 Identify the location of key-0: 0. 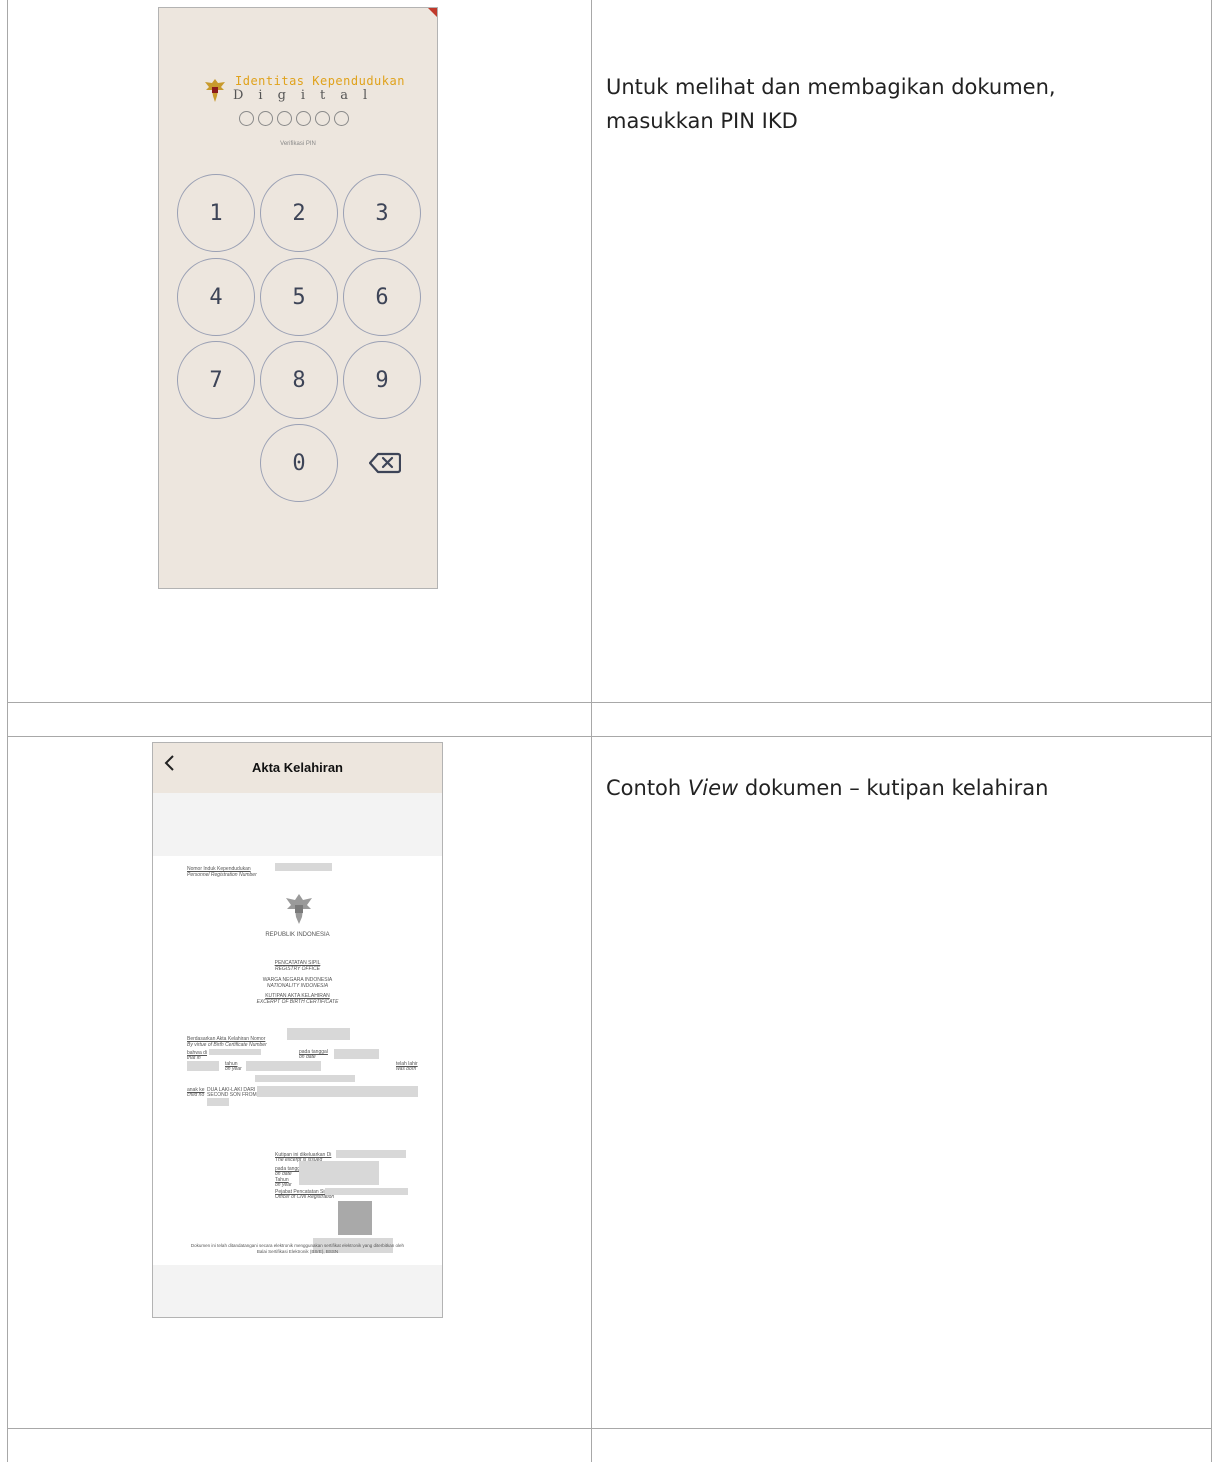
(299, 463).